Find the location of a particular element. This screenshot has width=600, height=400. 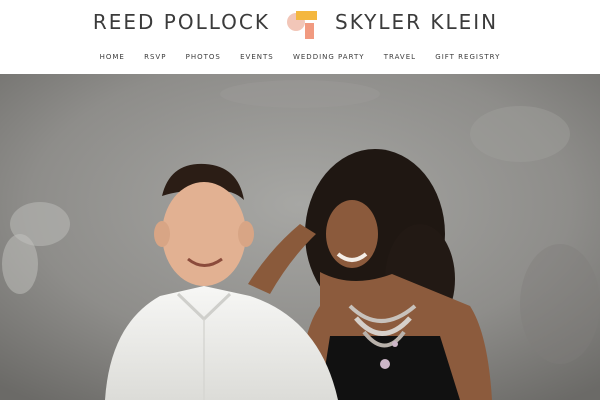

couple-names: REED POLLOCK SKYLER KLEIN is located at coordinates (300, 23).